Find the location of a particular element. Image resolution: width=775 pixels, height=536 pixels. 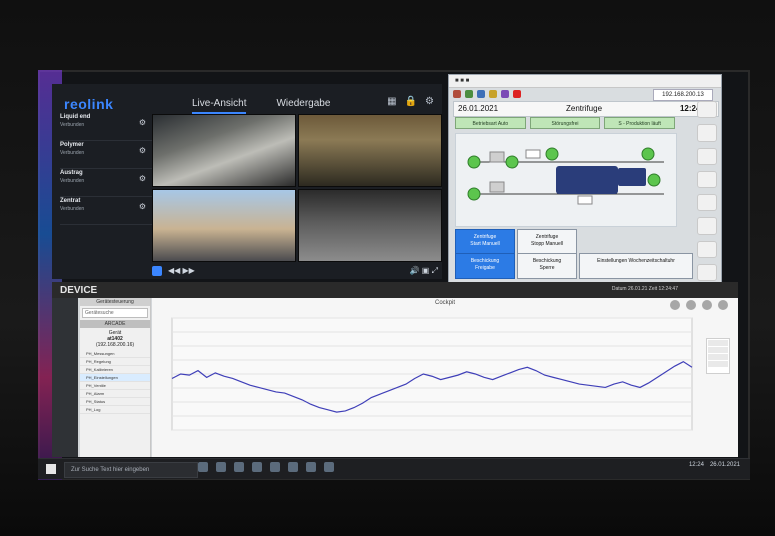

device-list-item-selected: PH_Einstellungen is located at coordinates (115, 378).